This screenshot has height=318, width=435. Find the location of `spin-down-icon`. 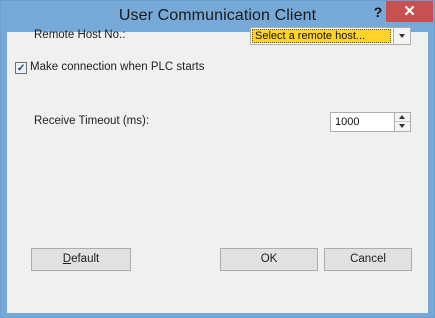

spin-down-icon is located at coordinates (402, 126).